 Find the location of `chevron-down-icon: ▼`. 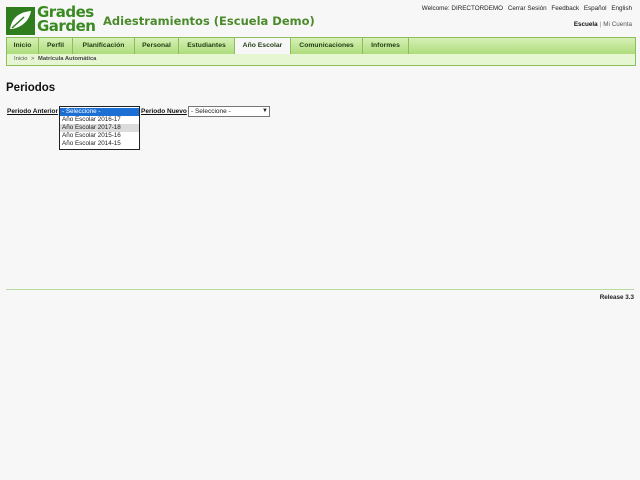

chevron-down-icon: ▼ is located at coordinates (265, 111).